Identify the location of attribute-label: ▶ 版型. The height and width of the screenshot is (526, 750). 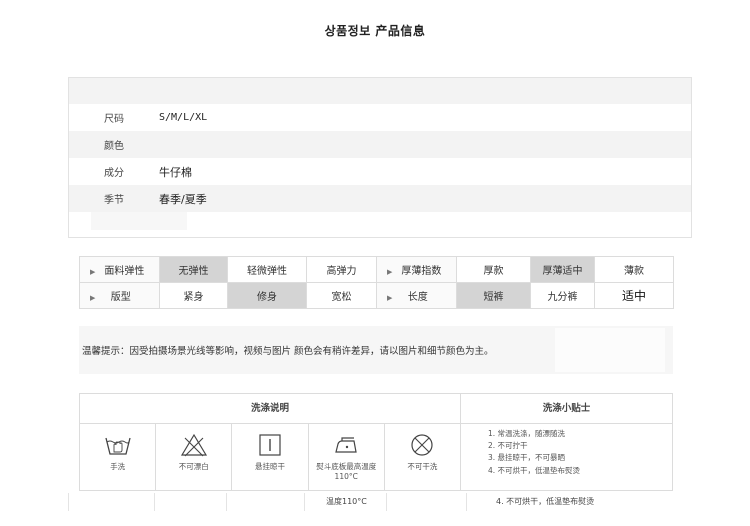
(119, 295).